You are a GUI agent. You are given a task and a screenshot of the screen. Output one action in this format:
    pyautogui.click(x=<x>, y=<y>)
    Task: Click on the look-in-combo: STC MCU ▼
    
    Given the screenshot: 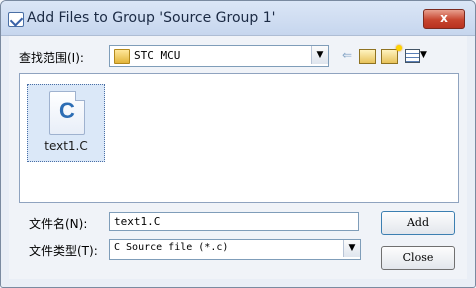 What is the action you would take?
    pyautogui.click(x=219, y=56)
    